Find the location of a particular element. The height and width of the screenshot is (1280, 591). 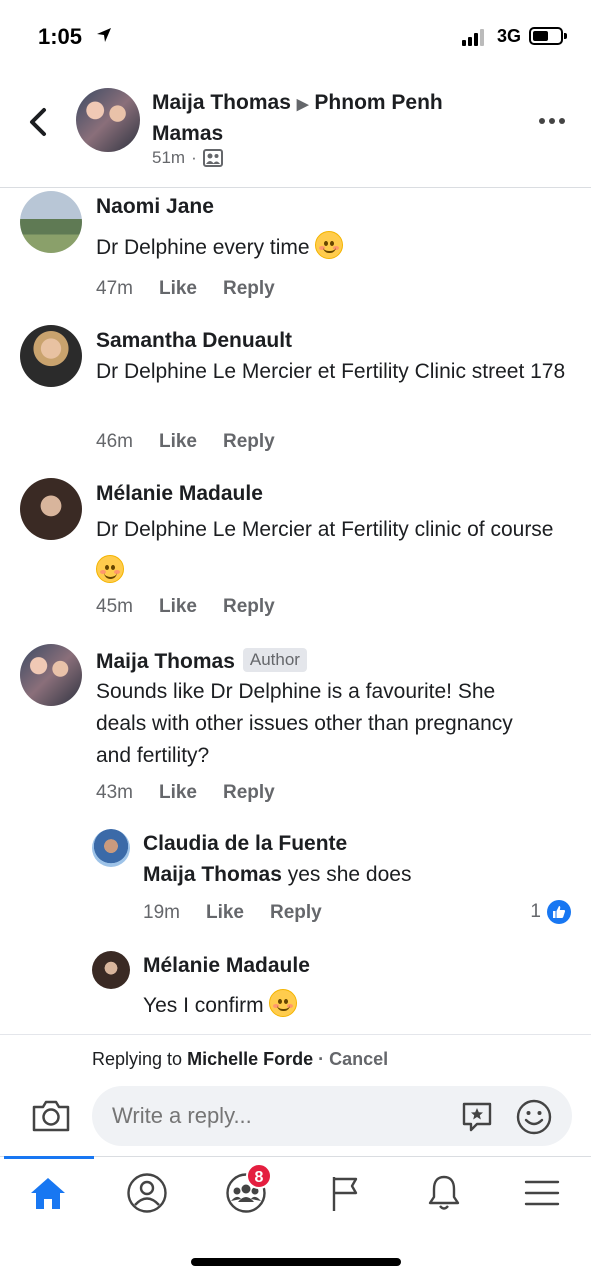

comment-actions: 43m Like Reply is located at coordinates (185, 793).